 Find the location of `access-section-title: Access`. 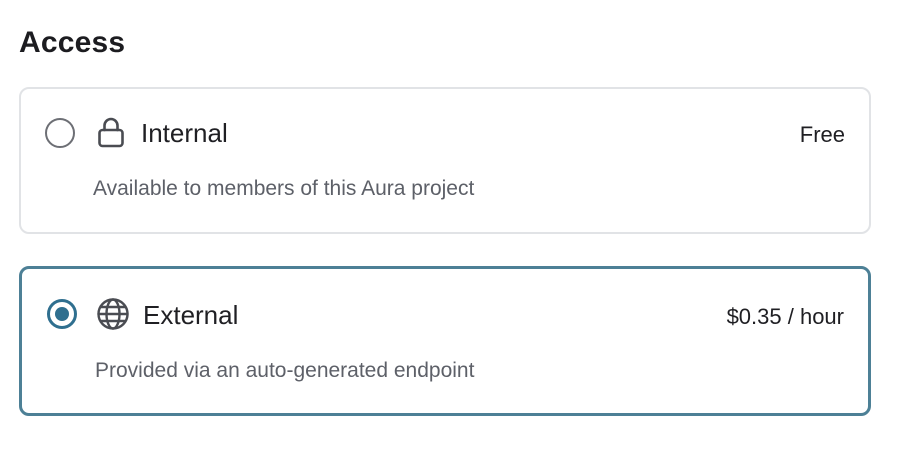

access-section-title: Access is located at coordinates (72, 42).